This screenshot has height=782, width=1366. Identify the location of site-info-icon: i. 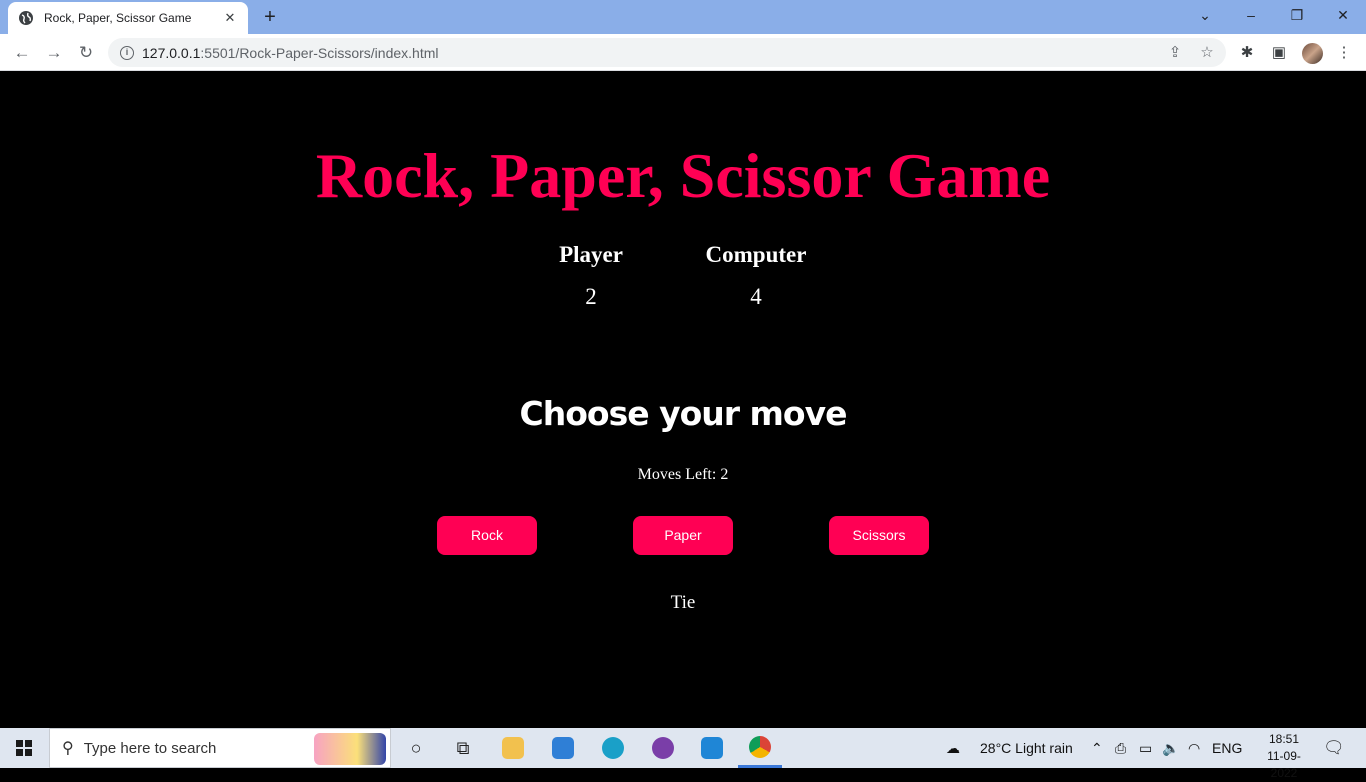
(127, 52).